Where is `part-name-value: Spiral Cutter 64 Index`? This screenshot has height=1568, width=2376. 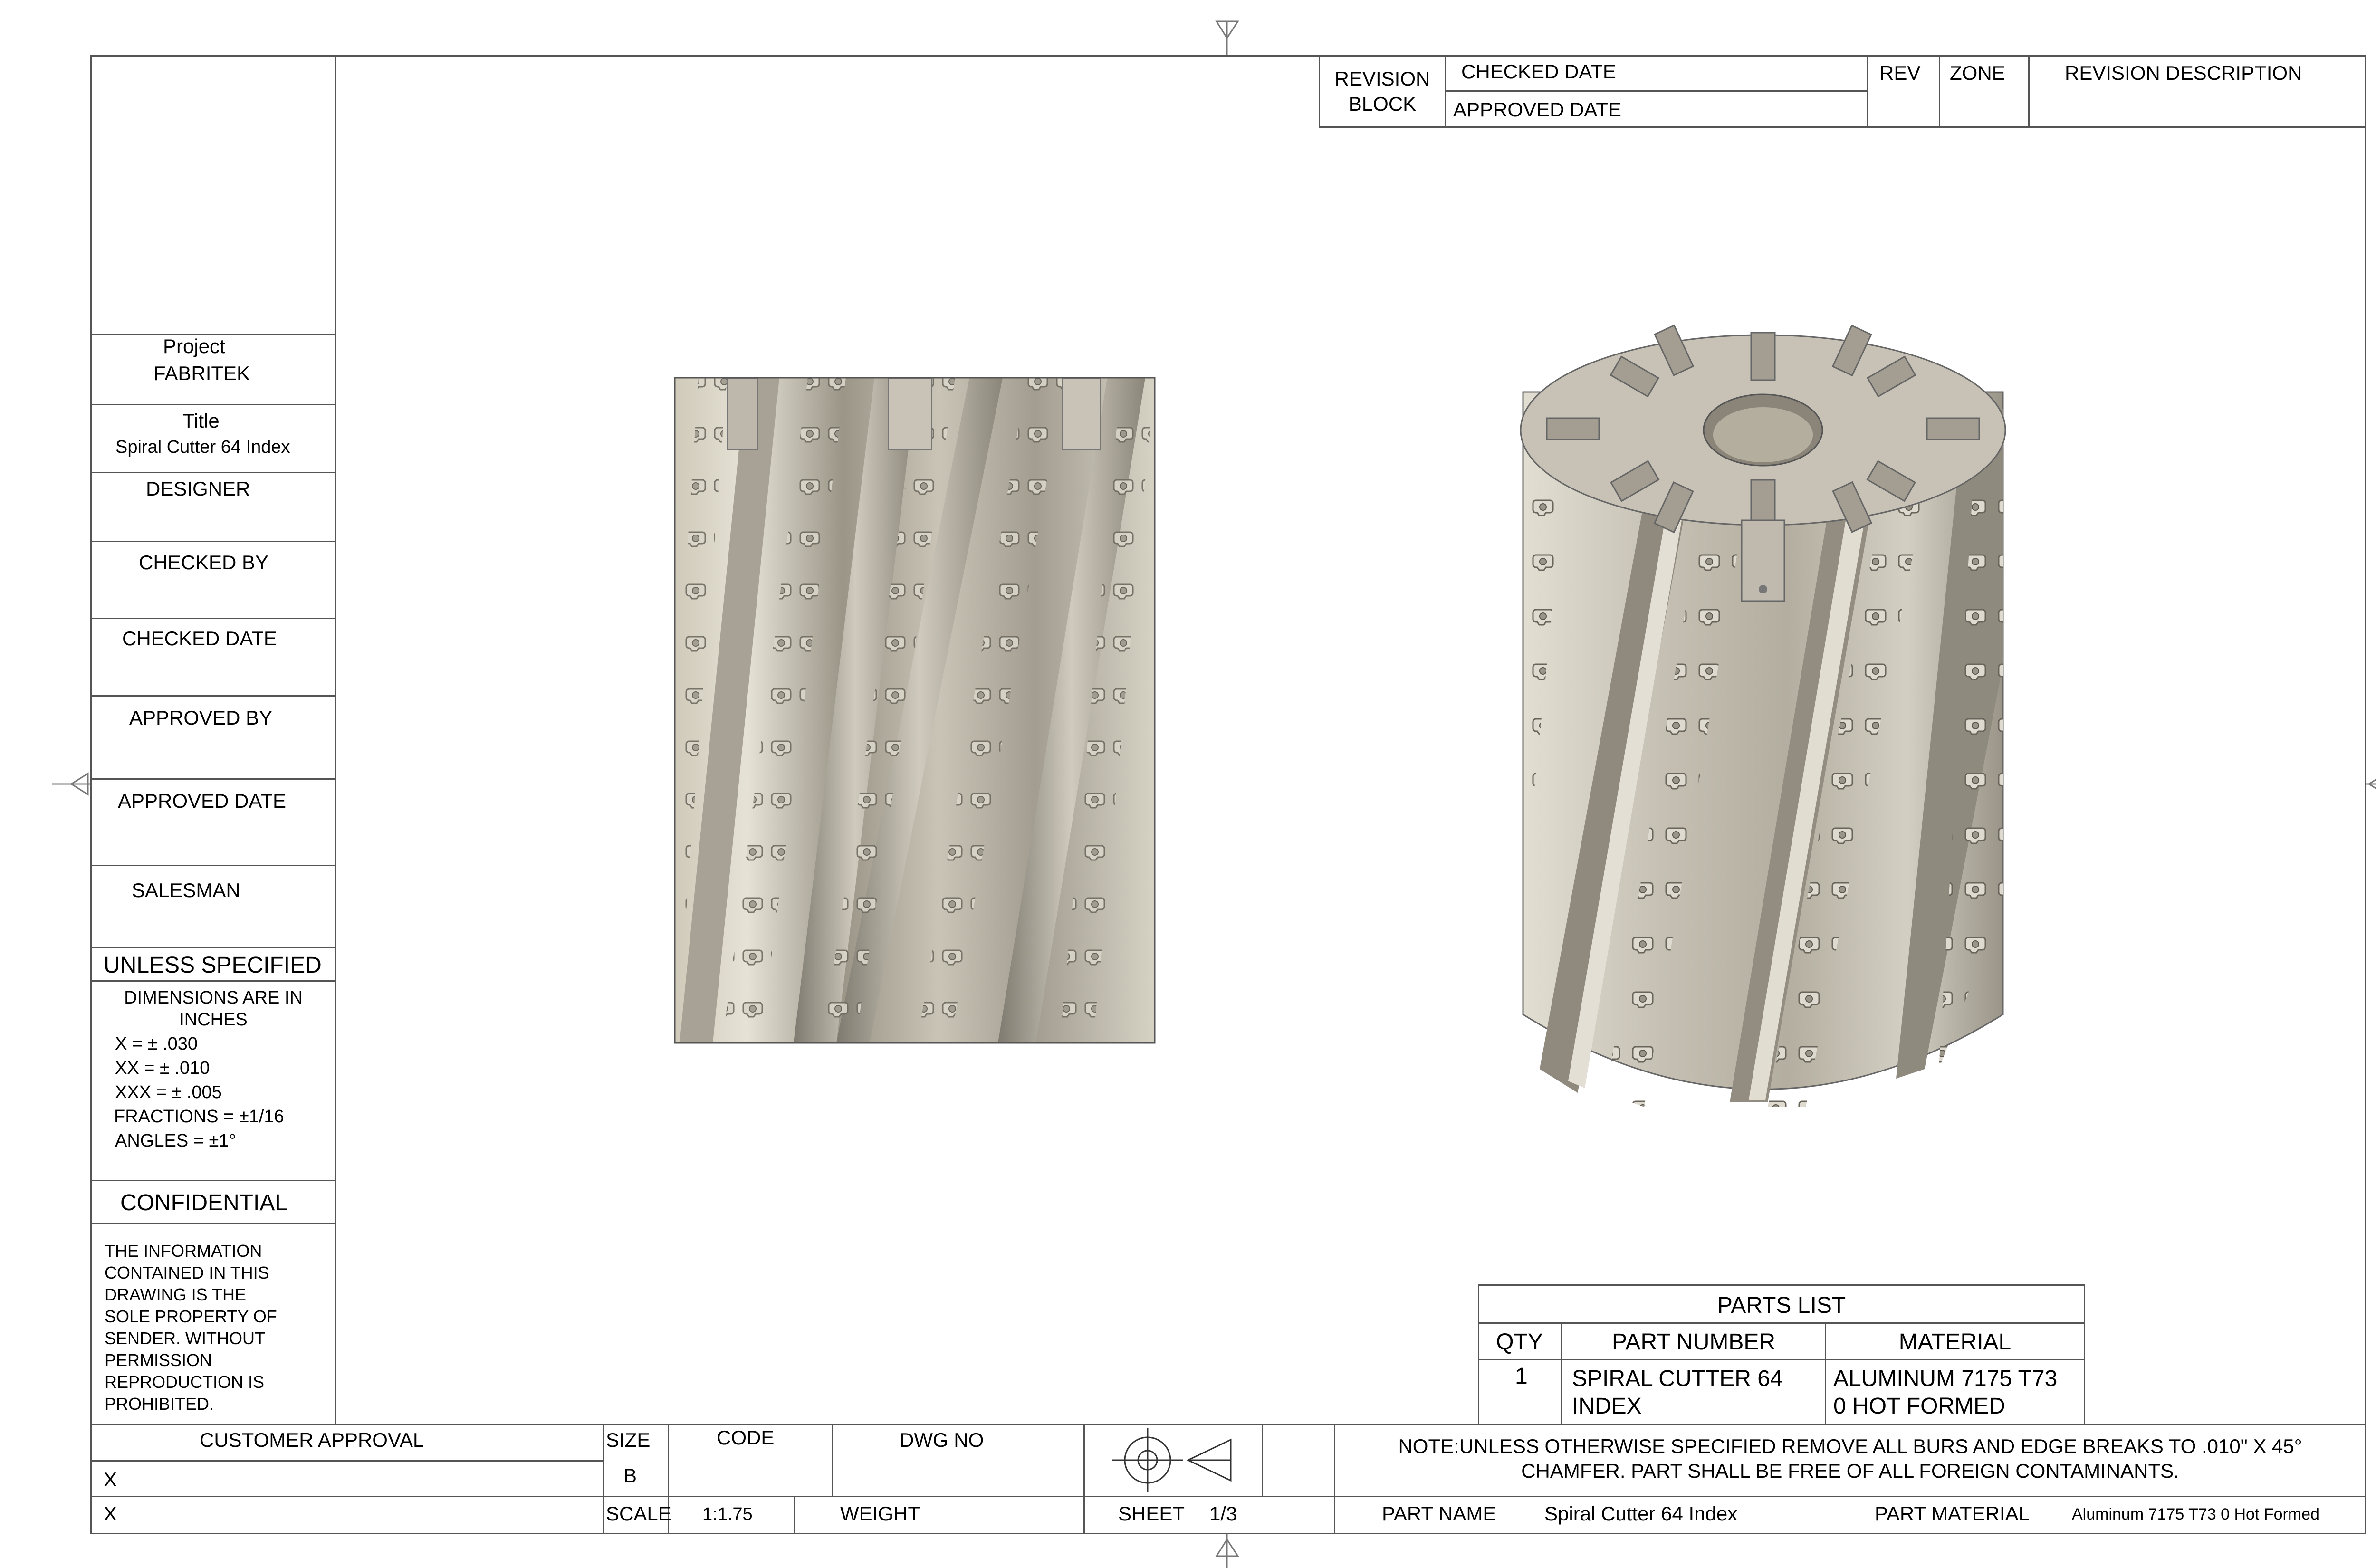
part-name-value: Spiral Cutter 64 Index is located at coordinates (1641, 1514).